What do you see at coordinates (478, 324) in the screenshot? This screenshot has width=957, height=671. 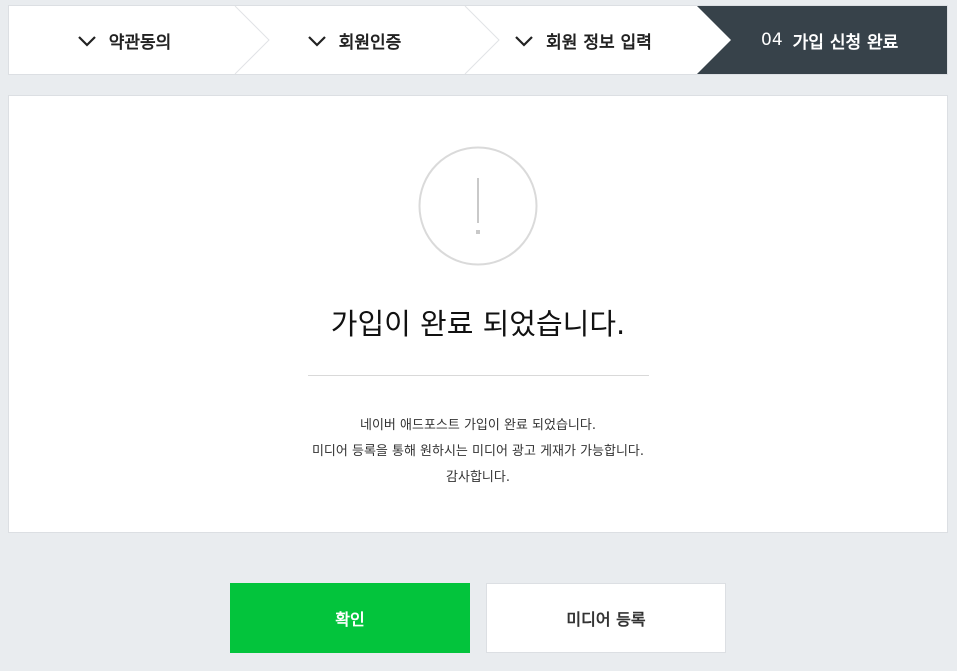 I see `completion-headline: 가입이 완료 되었습니다.` at bounding box center [478, 324].